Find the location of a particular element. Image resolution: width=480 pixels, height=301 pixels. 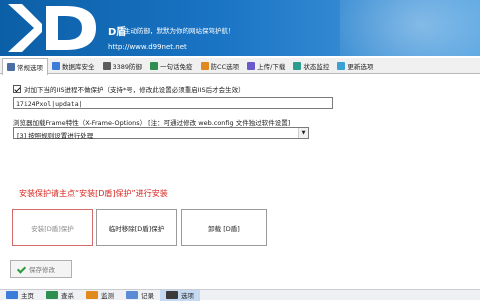

tab-3389: 3389防御 is located at coordinates (123, 66).